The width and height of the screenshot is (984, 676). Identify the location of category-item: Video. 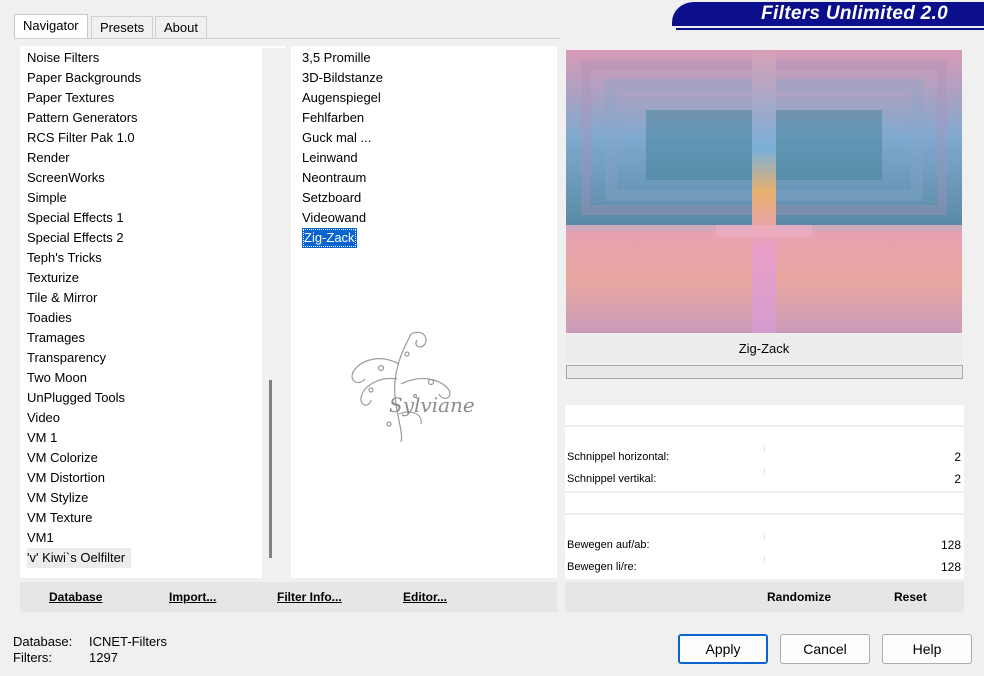
(155, 418).